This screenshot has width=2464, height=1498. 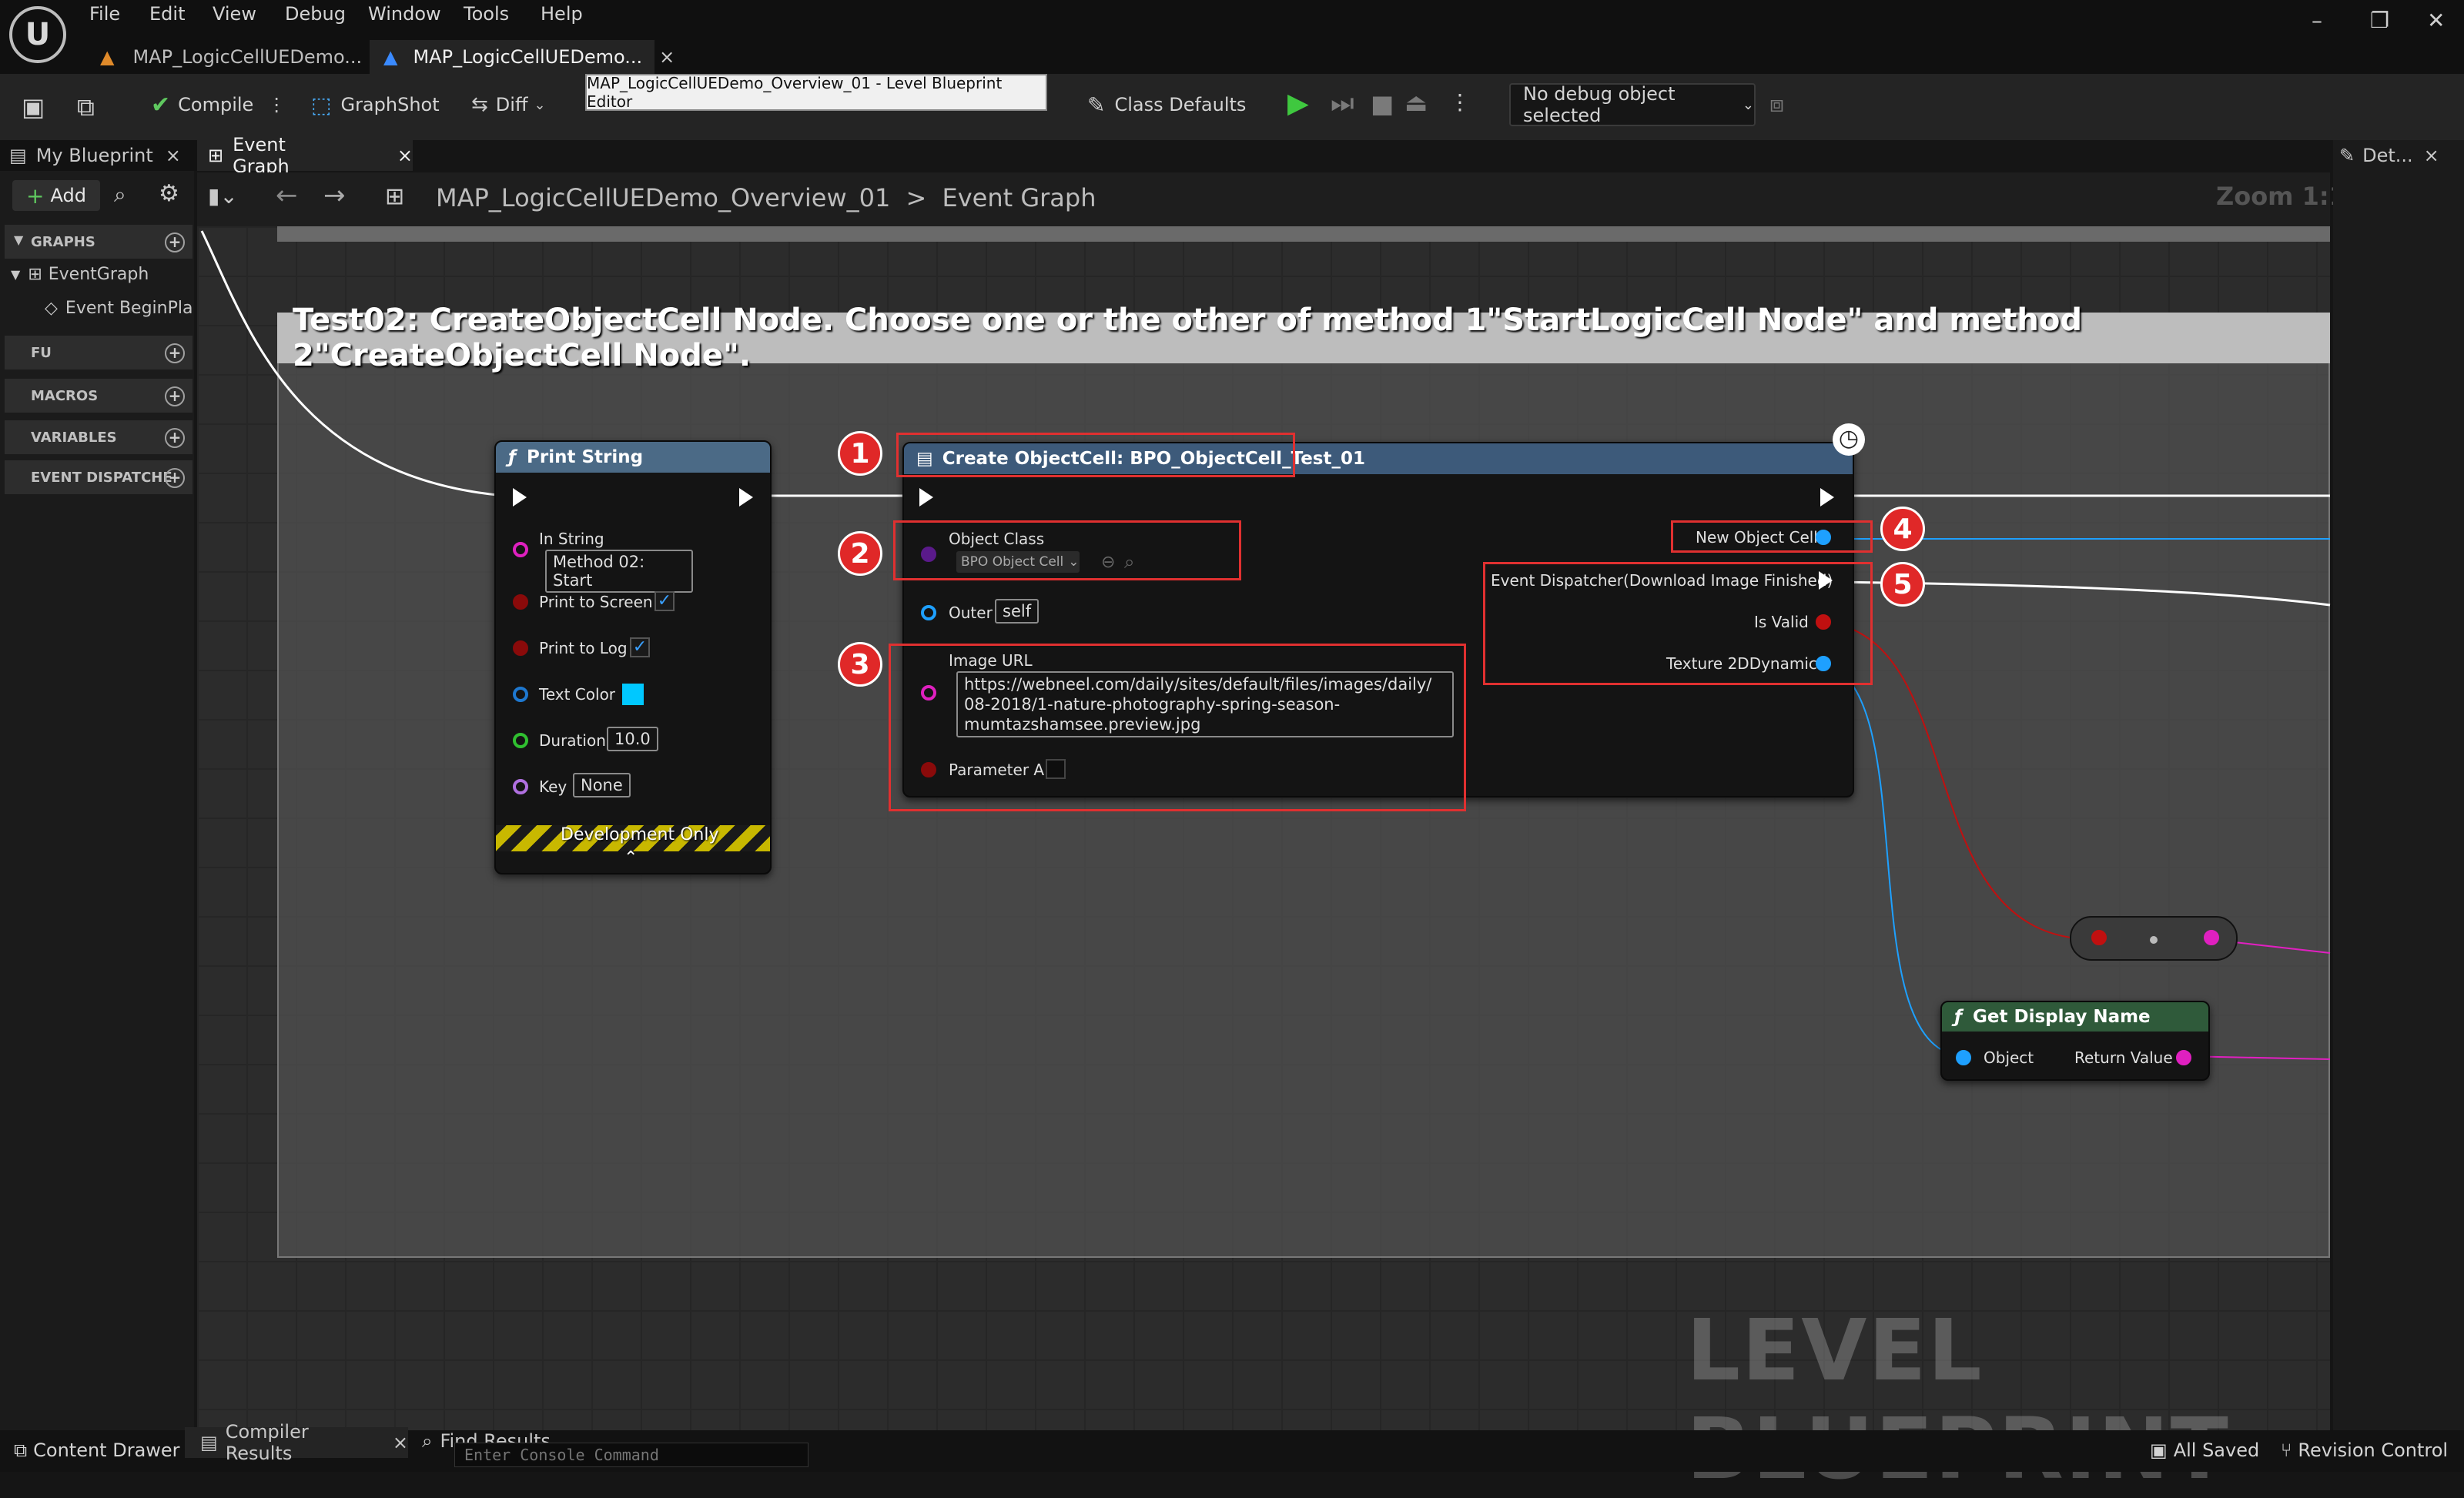 I want to click on highlight-object-class, so click(x=1067, y=550).